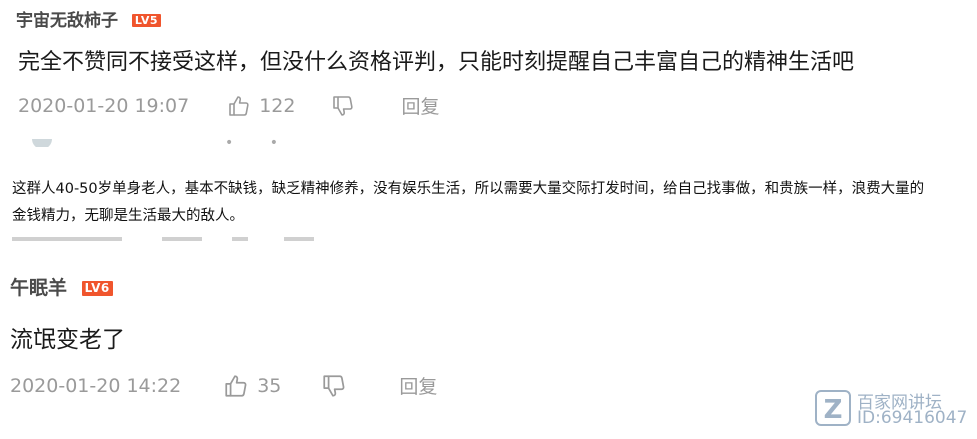 This screenshot has width=977, height=439. I want to click on comment-2-meta: 2020-01-20 14:22 35 回复, so click(223, 385).